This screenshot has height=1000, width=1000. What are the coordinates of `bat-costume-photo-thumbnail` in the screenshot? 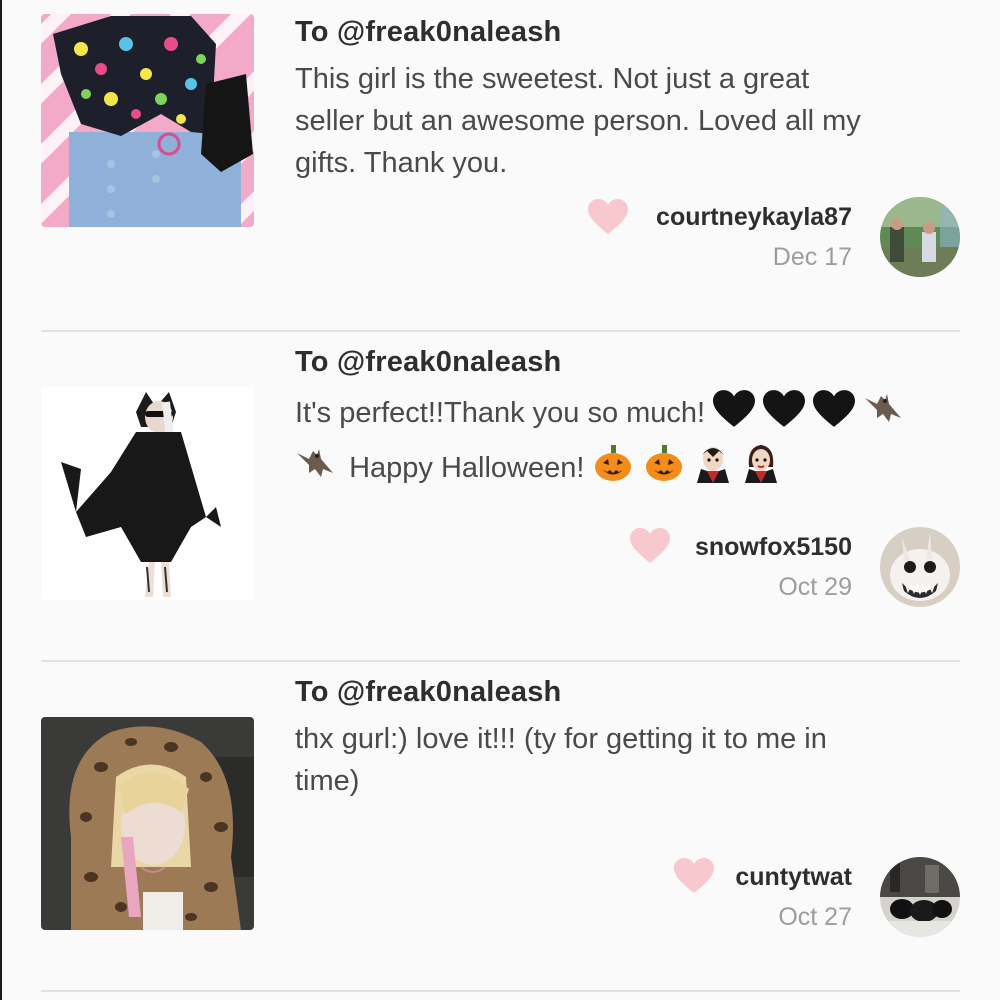 It's located at (147, 493).